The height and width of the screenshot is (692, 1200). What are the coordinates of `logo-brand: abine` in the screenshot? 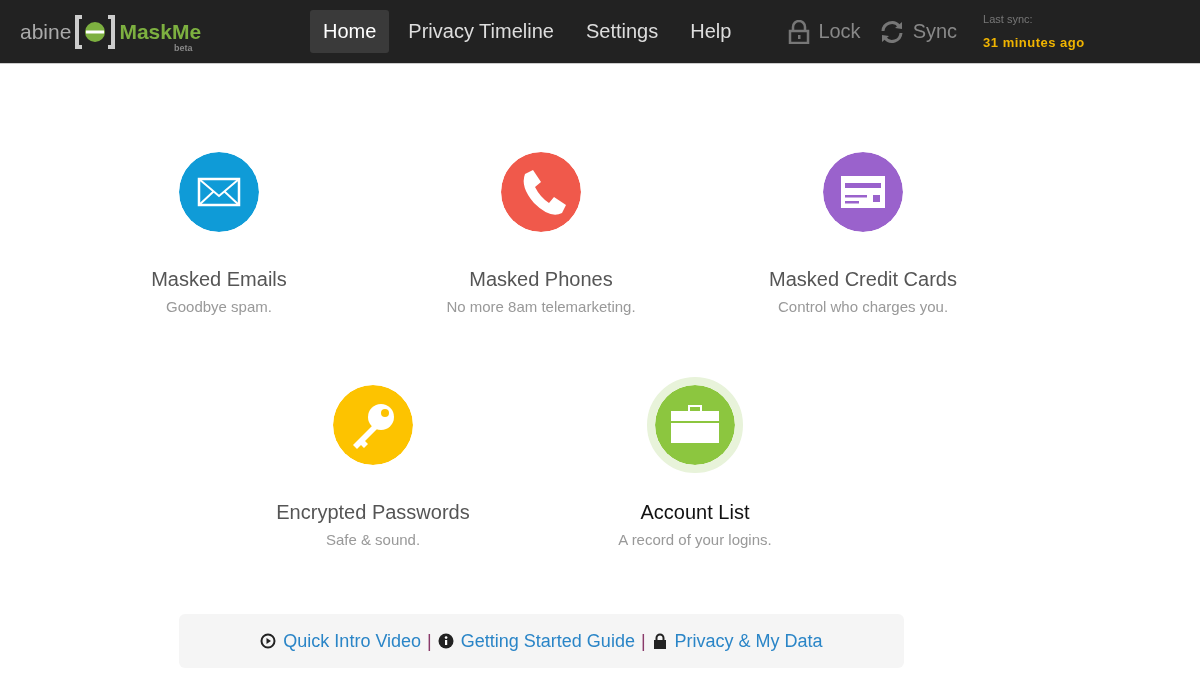 It's located at (46, 31).